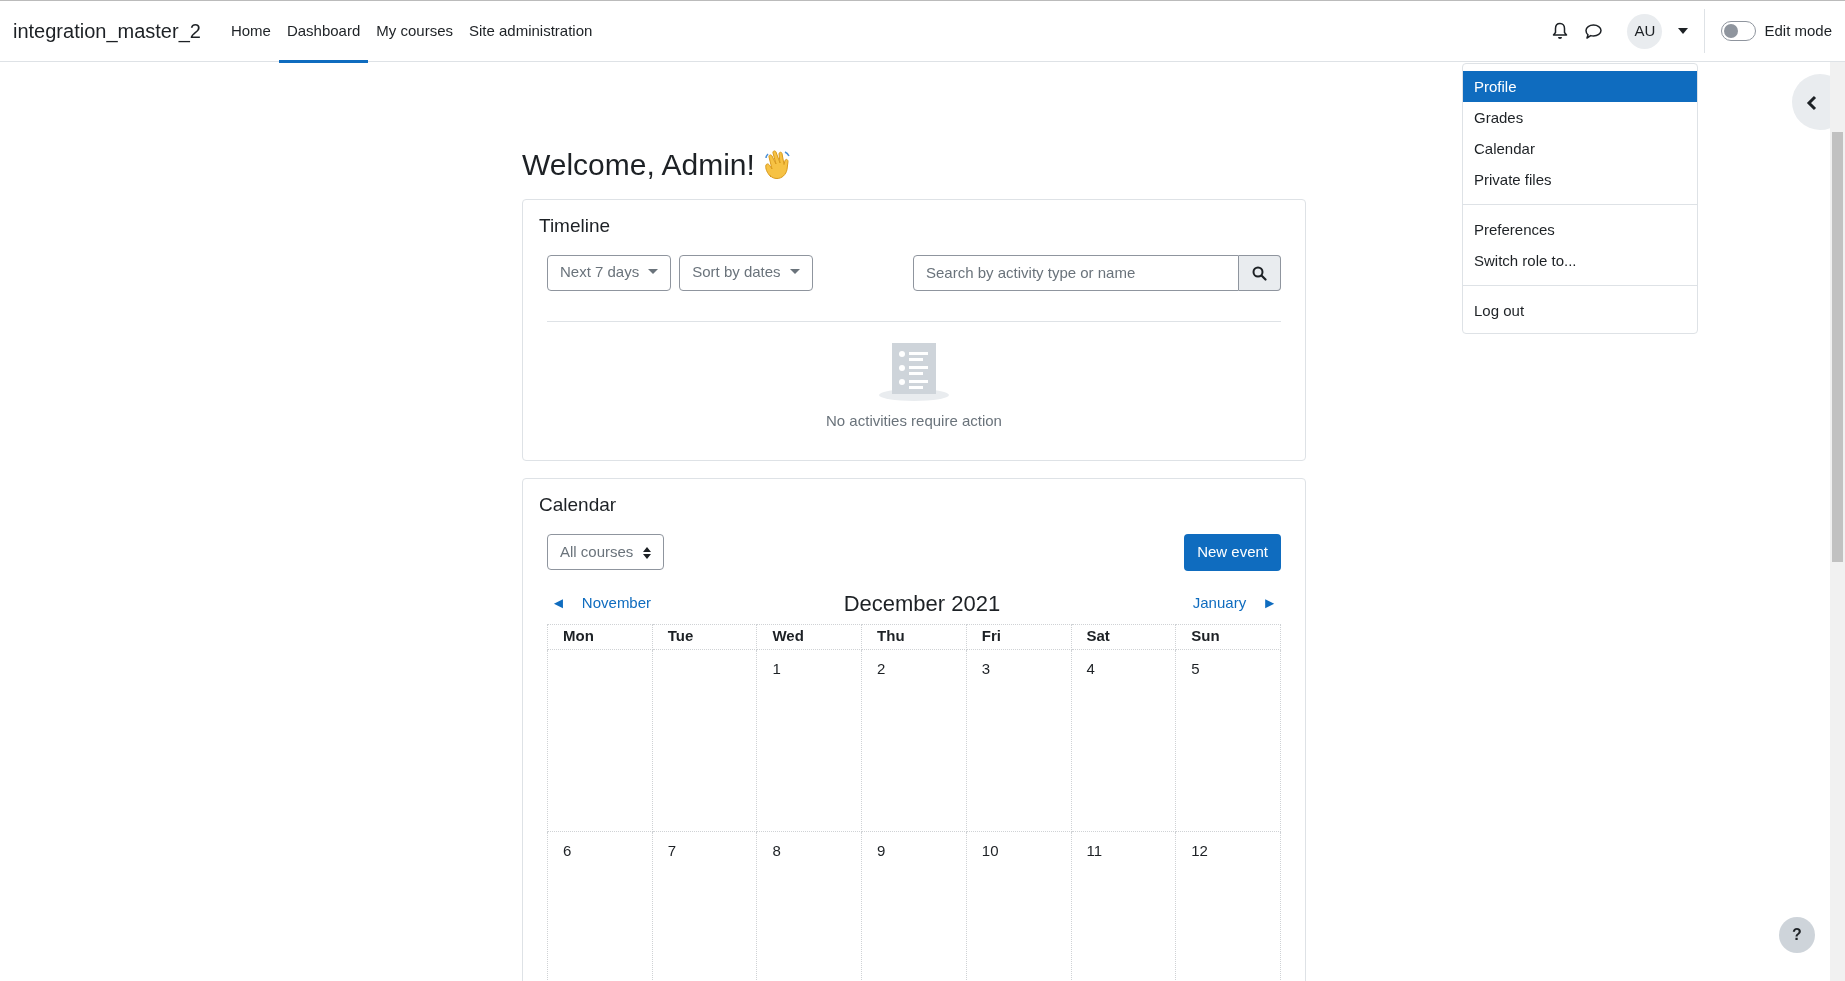  I want to click on day-number: 9, so click(881, 850).